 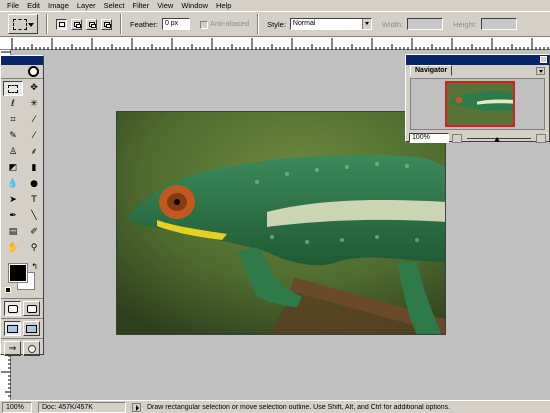 I want to click on foreground-color-swatch, so click(x=18, y=273).